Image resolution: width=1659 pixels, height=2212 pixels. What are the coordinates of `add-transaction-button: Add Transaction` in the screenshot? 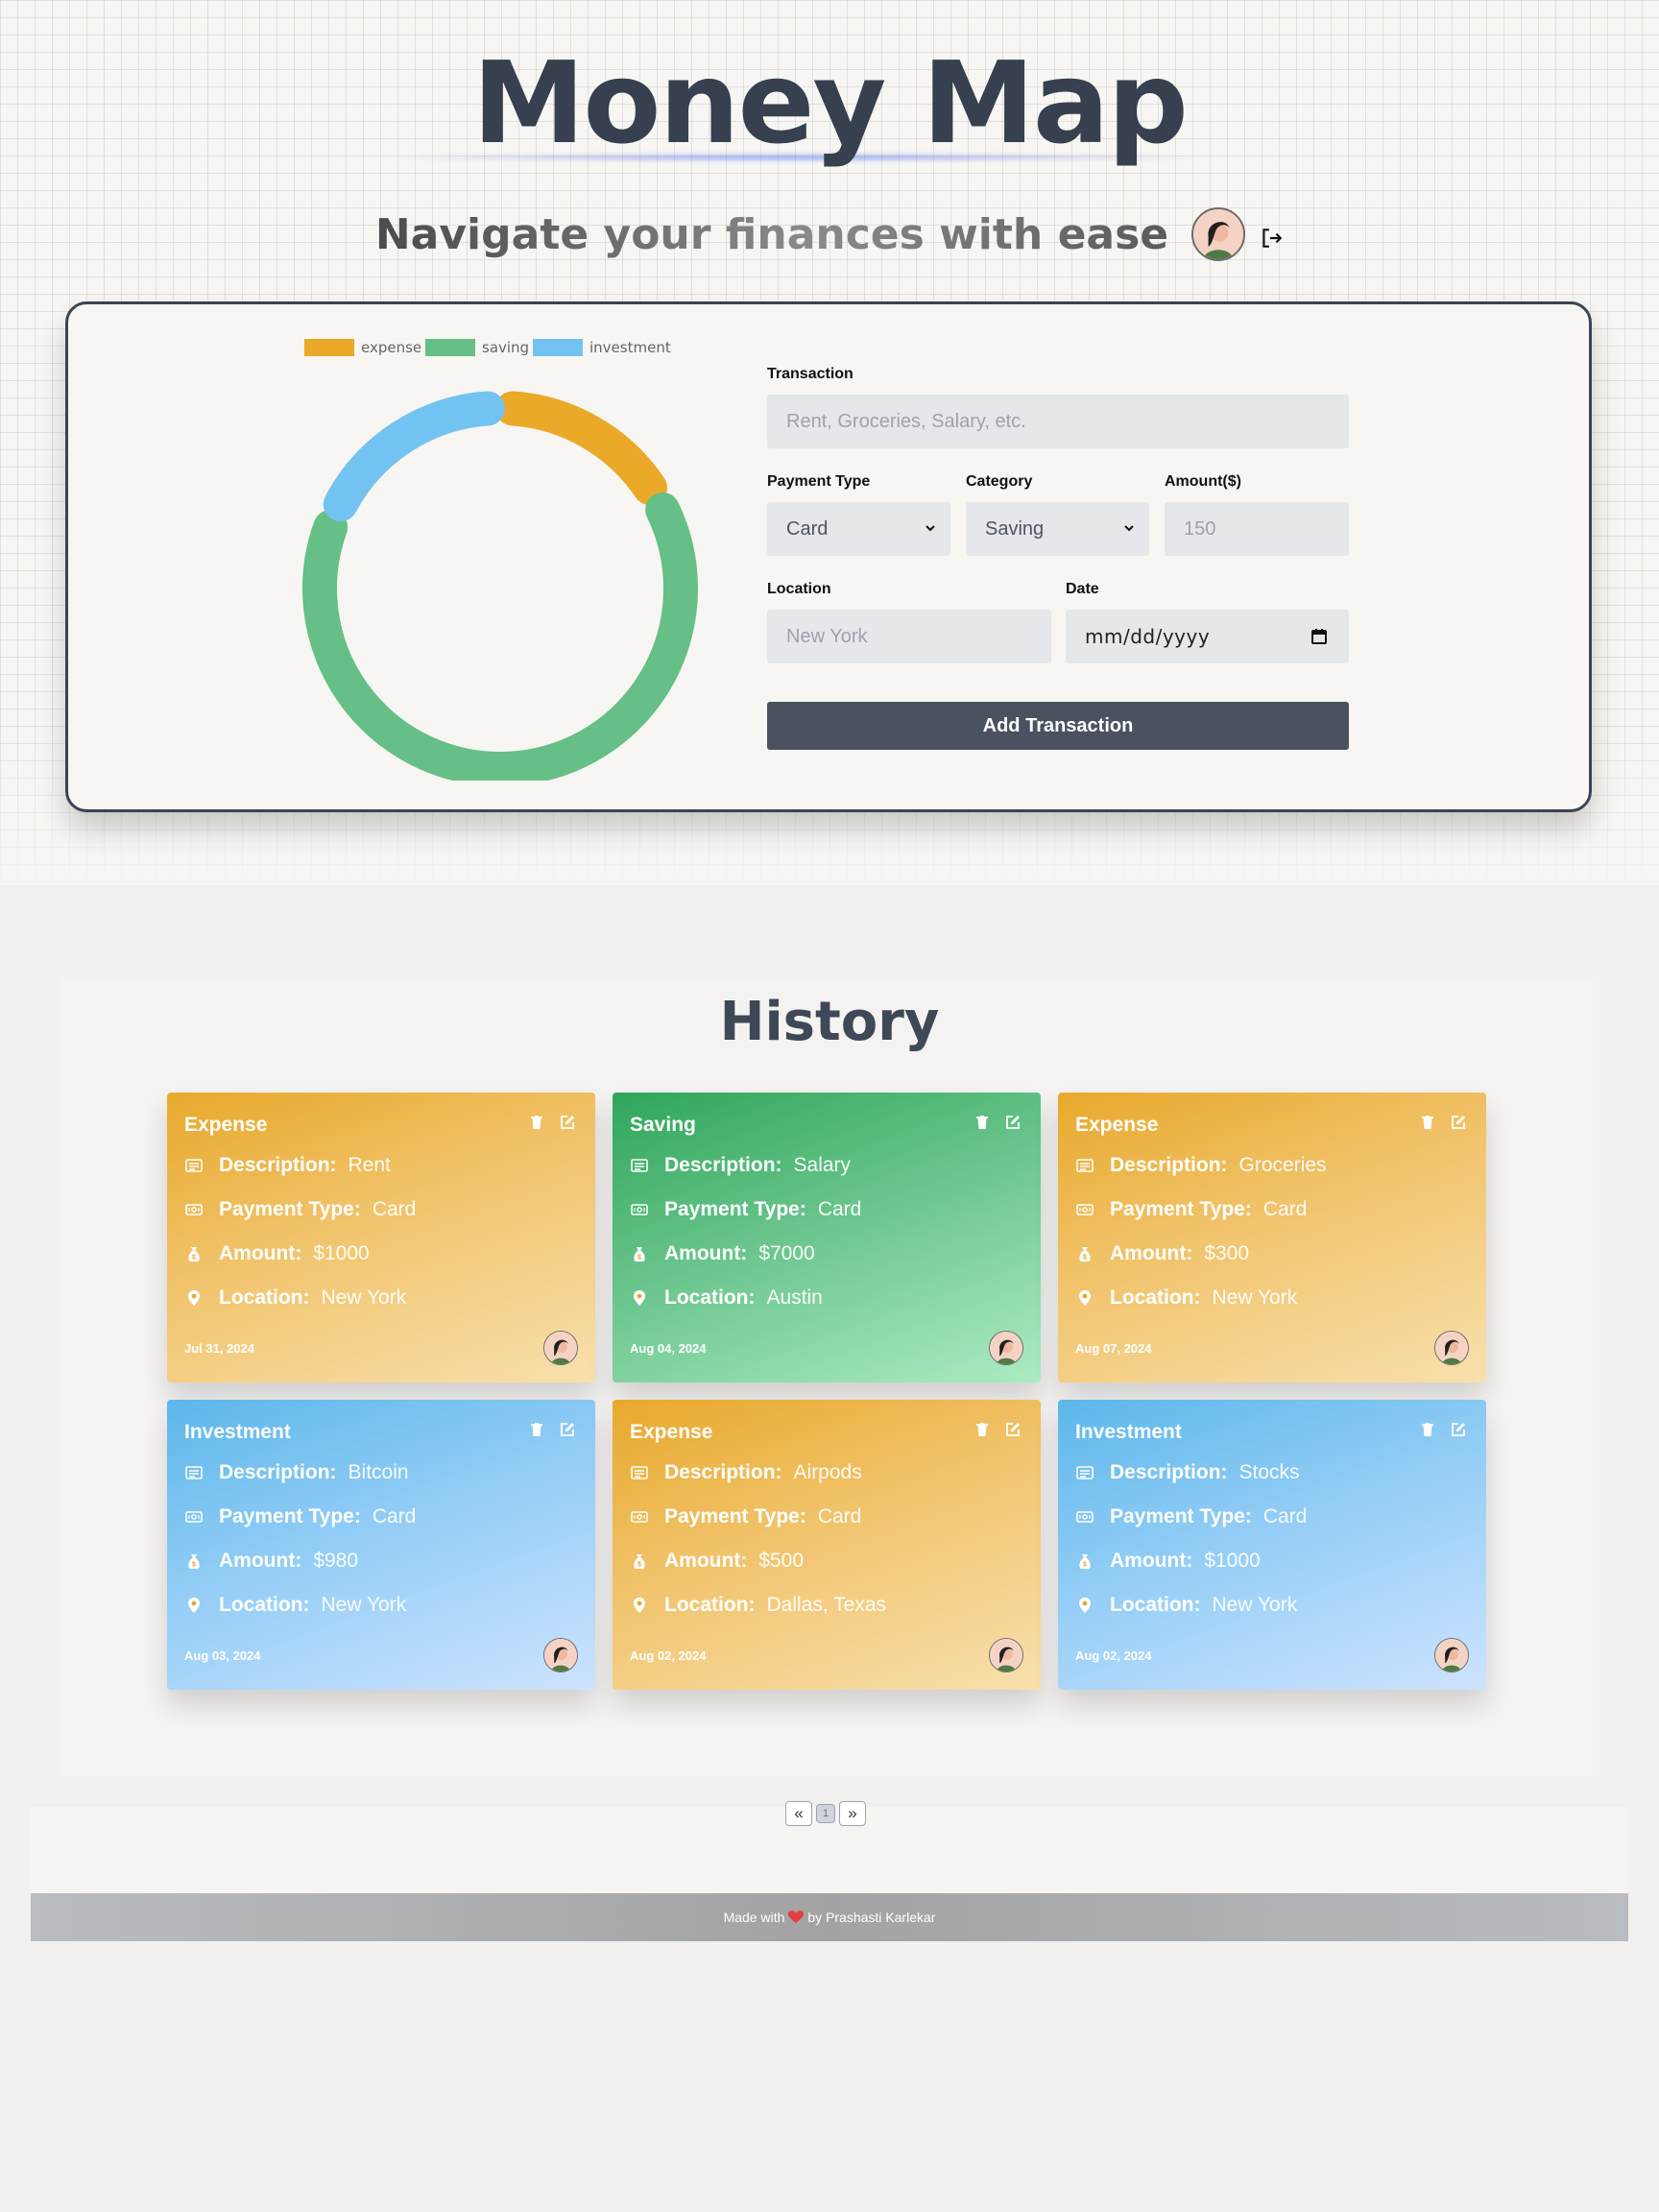 It's located at (1058, 726).